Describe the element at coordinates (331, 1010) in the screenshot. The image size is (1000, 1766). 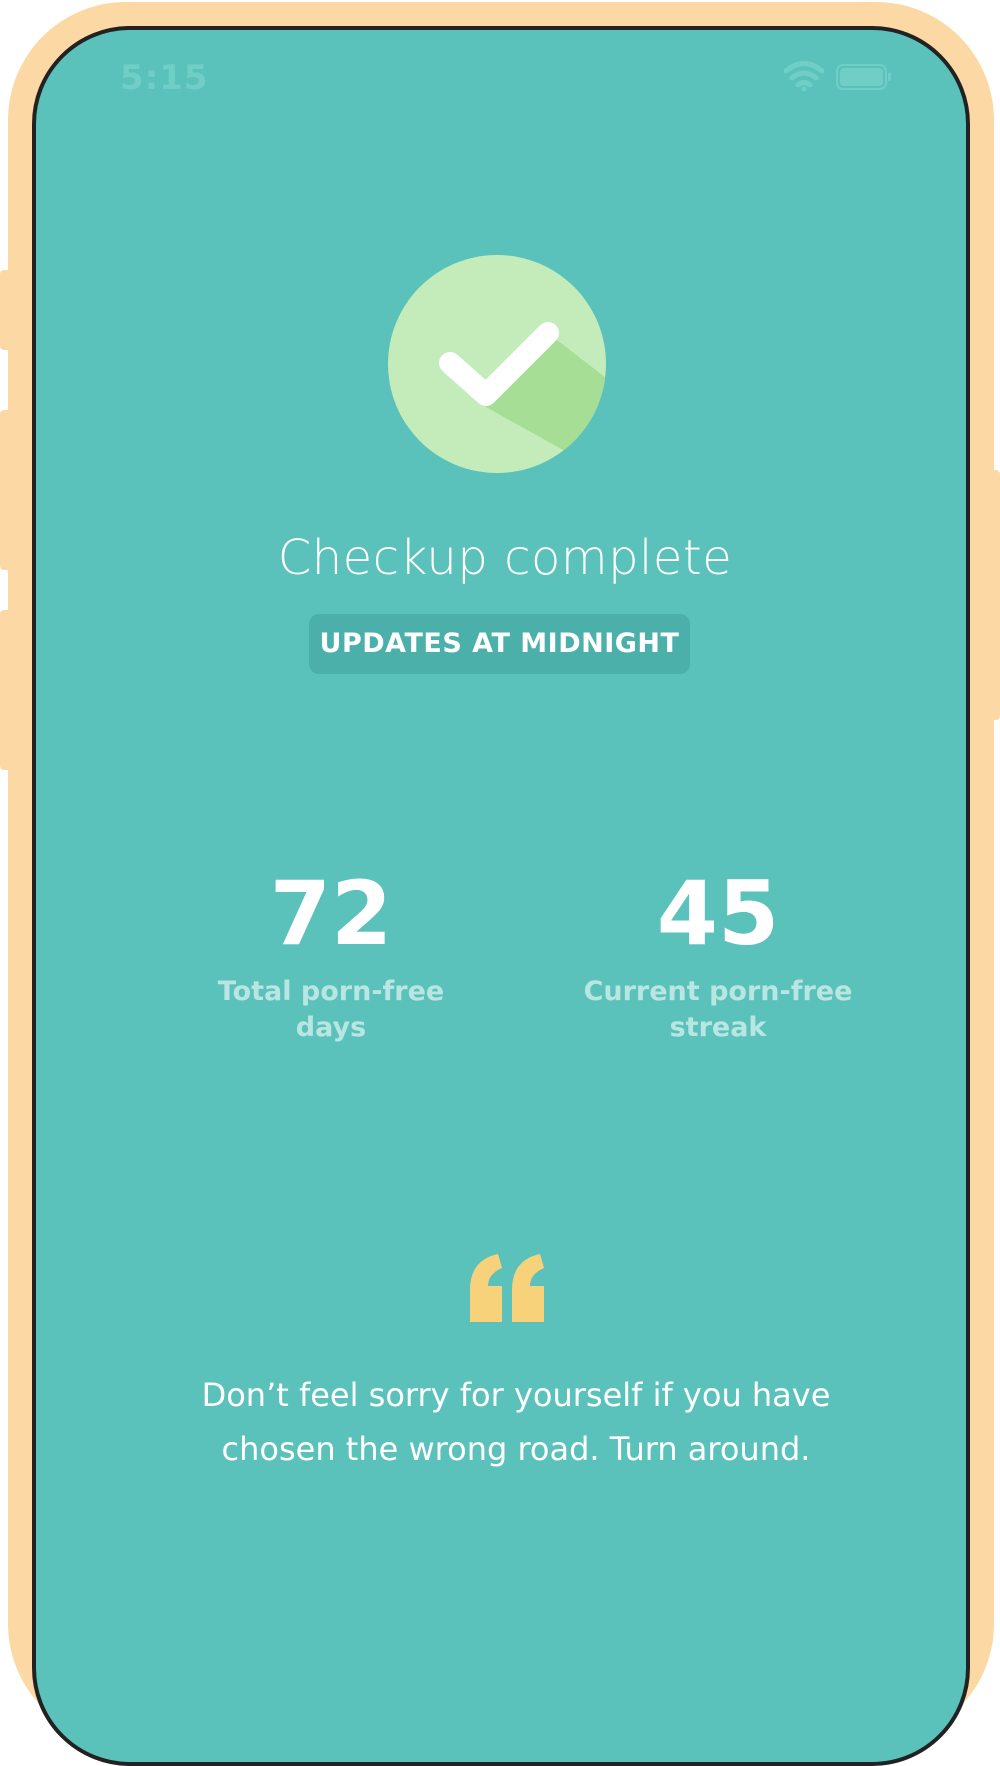
I see `total-days-label: Total porn-free days` at that location.